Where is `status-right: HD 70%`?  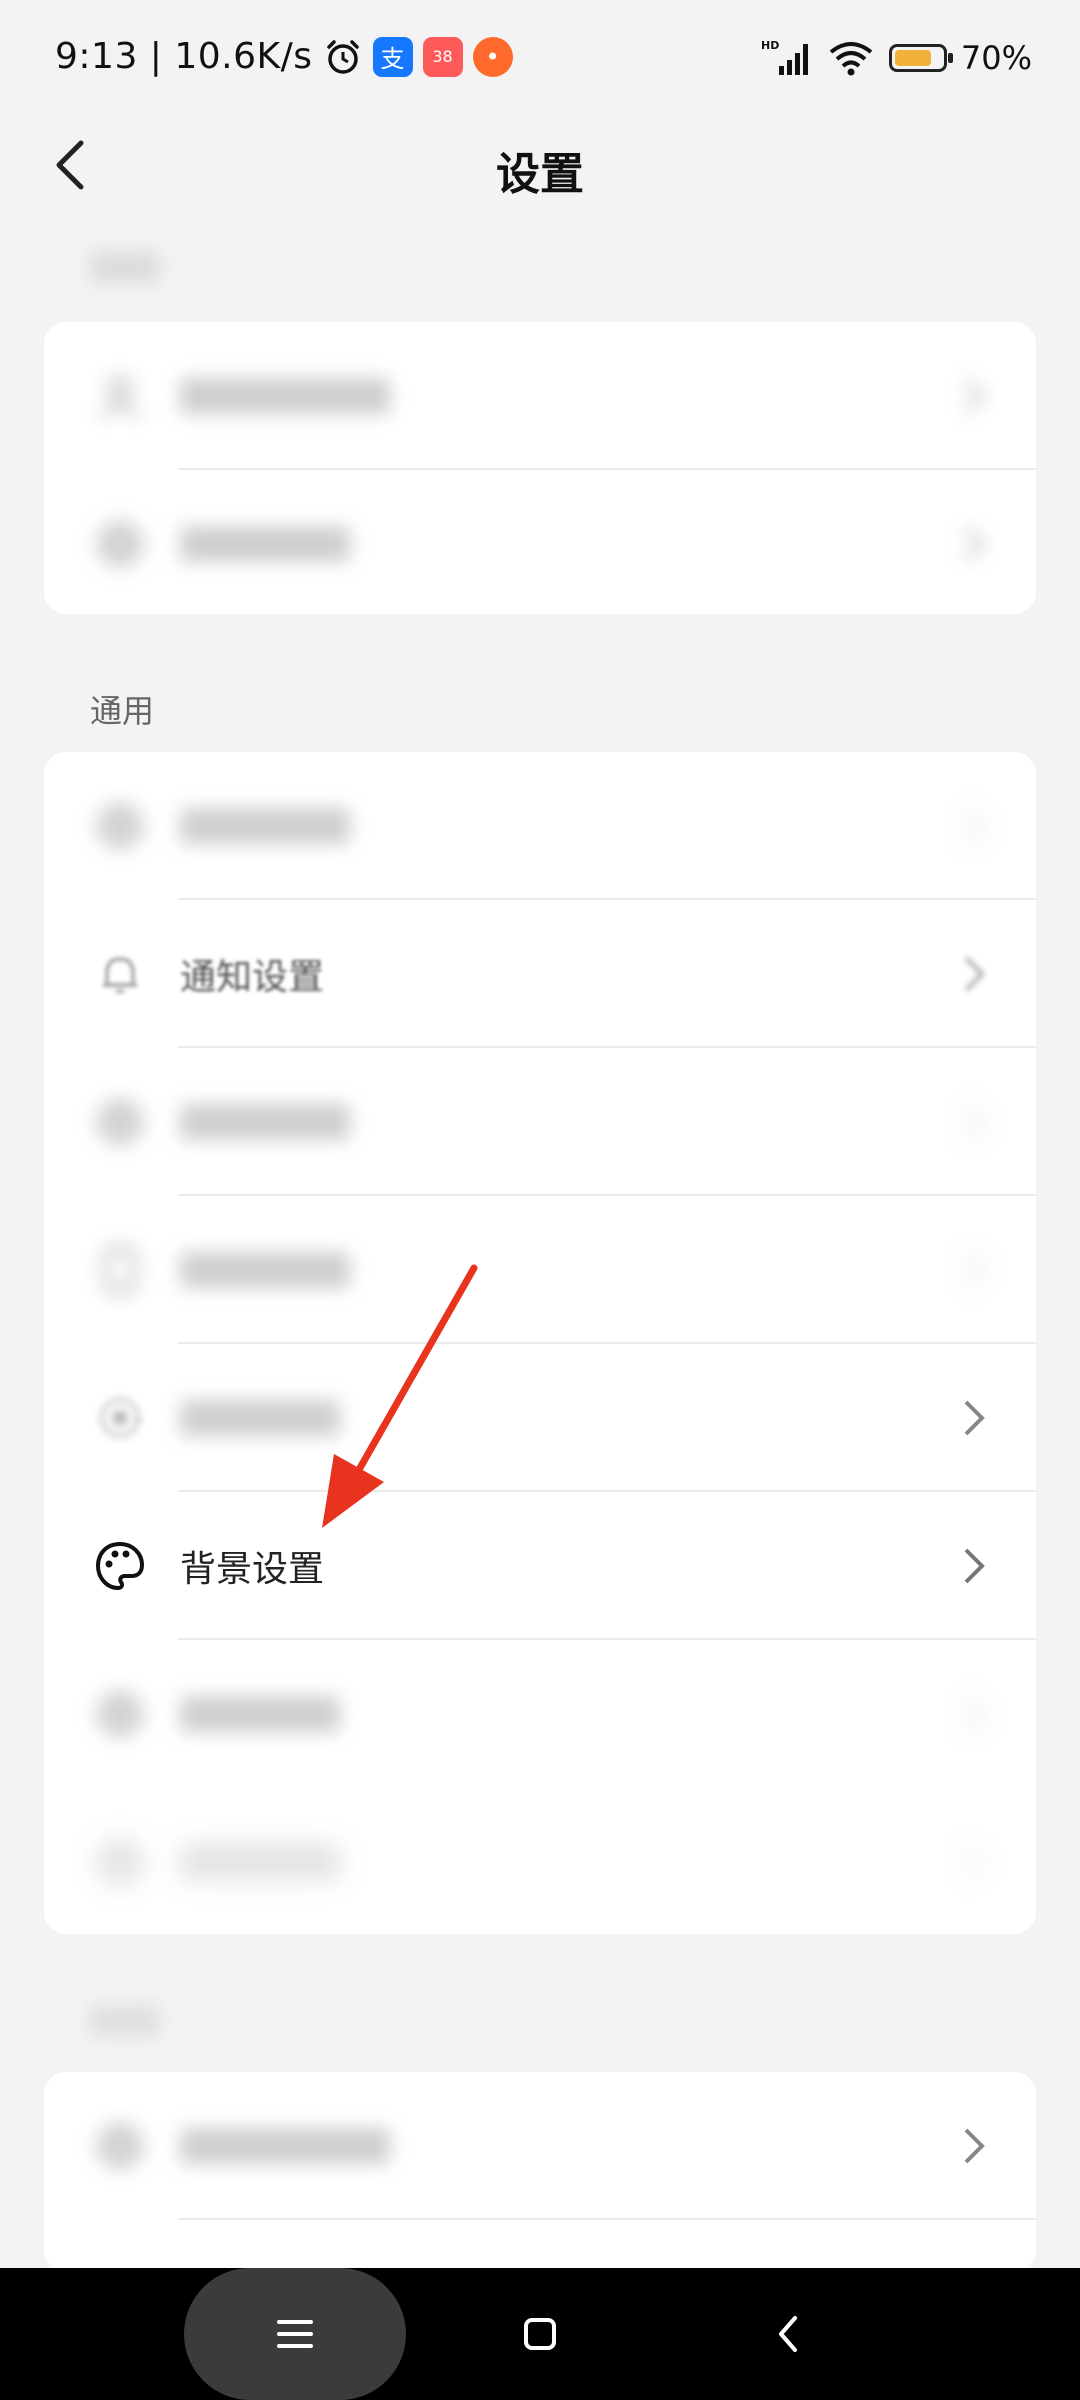
status-right: HD 70% is located at coordinates (896, 58).